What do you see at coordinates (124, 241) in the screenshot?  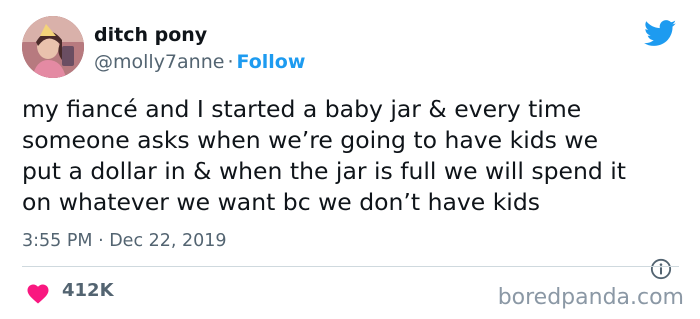 I see `tweet-timestamp: 3:55 PM · Dec 22, 2019` at bounding box center [124, 241].